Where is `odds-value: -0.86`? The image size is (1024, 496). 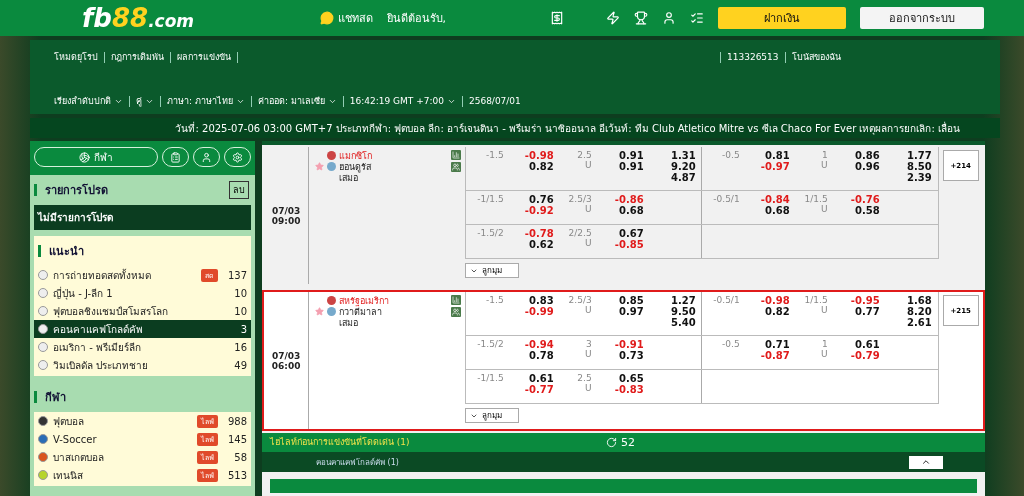
odds-value: -0.86 is located at coordinates (629, 199).